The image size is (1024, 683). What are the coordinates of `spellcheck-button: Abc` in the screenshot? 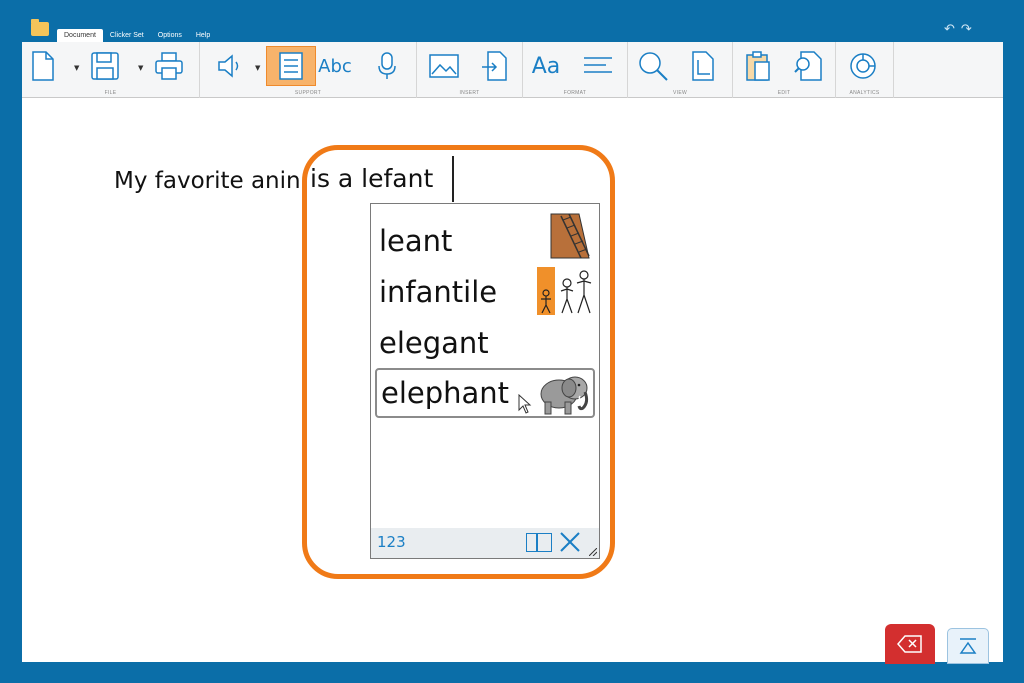 It's located at (335, 66).